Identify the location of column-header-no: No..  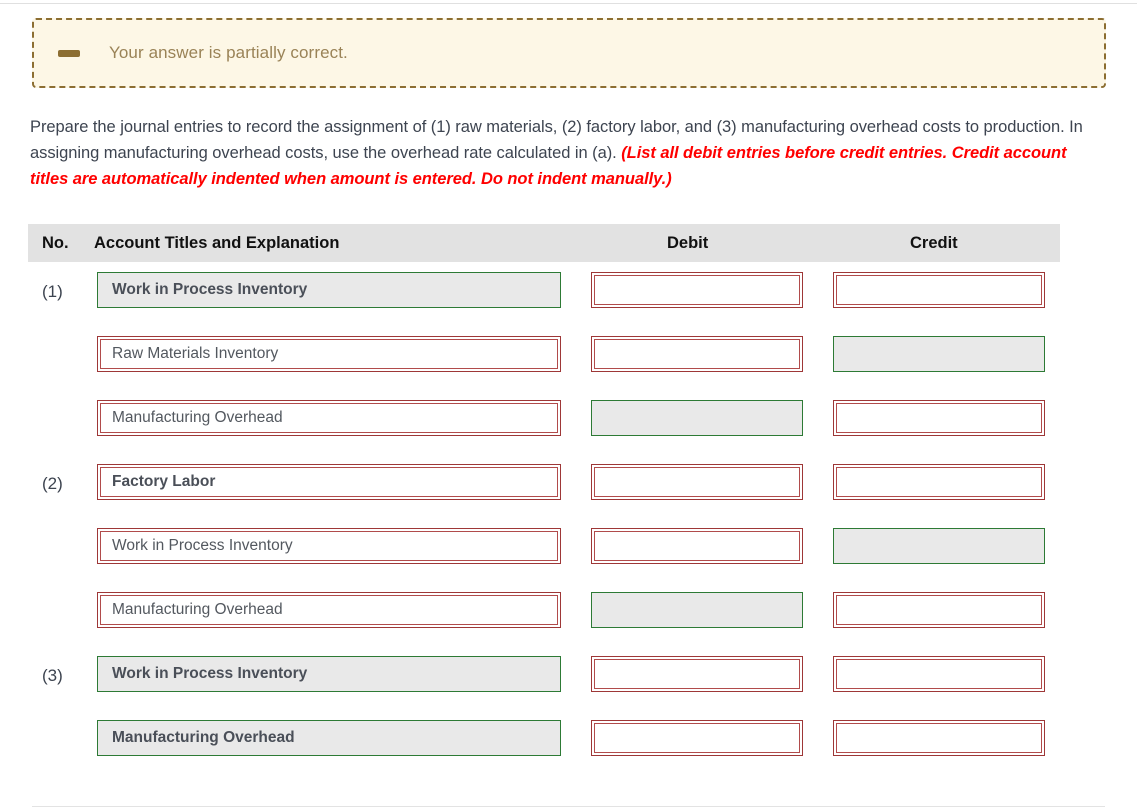
(55, 243).